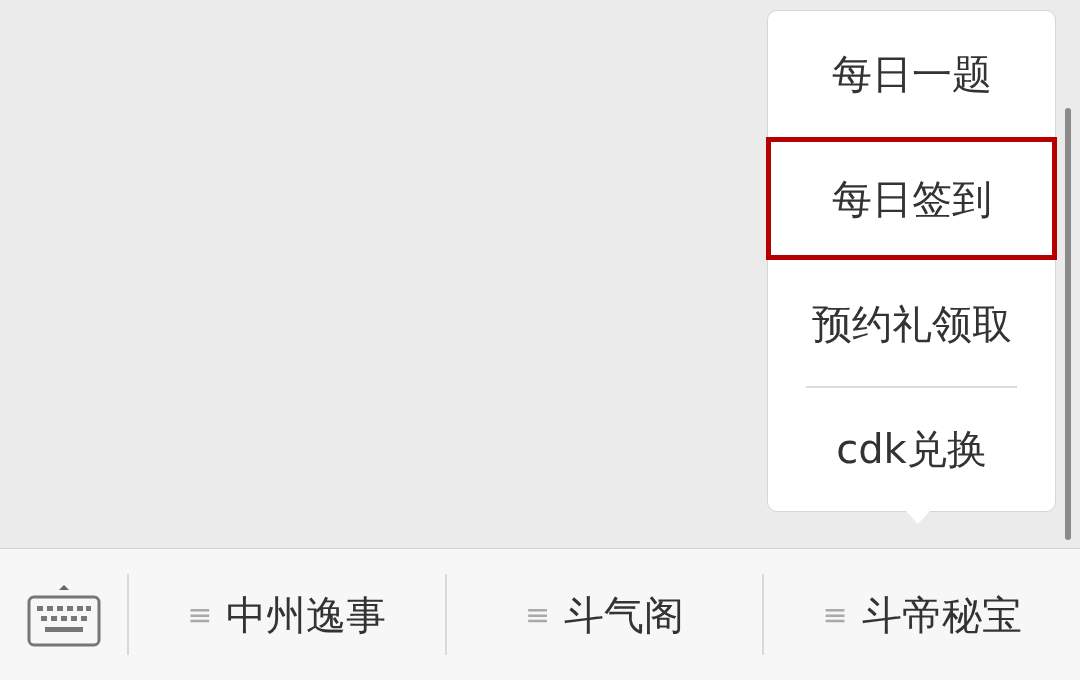 The height and width of the screenshot is (680, 1080). What do you see at coordinates (911, 323) in the screenshot?
I see `menu-item: 预约礼领取` at bounding box center [911, 323].